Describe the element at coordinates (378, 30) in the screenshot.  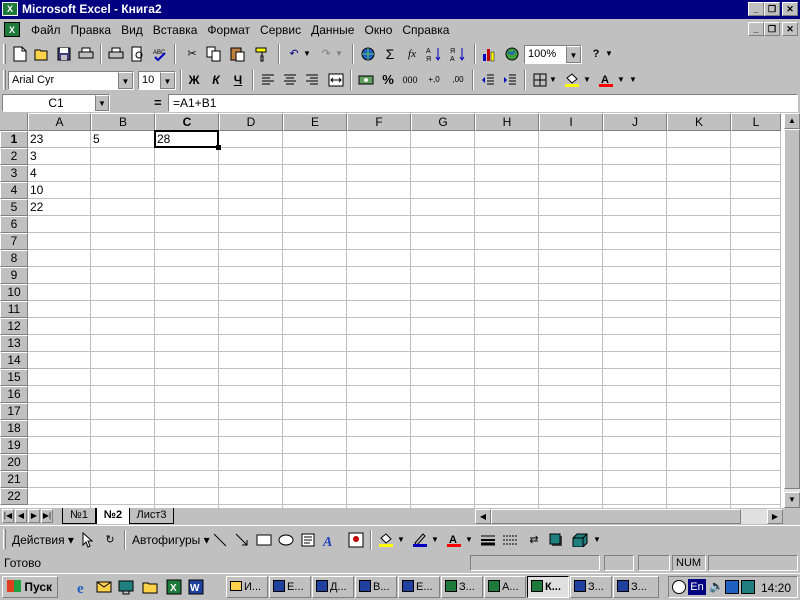
I see `menu-window: Окно` at that location.